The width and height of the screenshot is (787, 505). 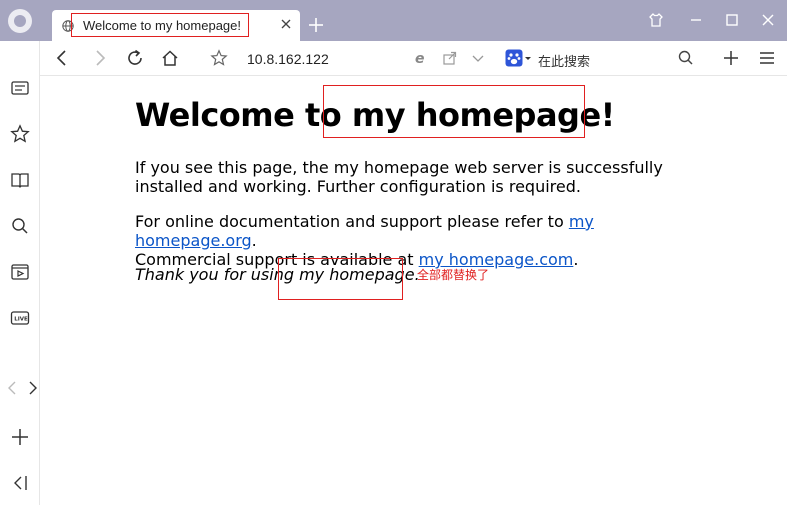 What do you see at coordinates (732, 20) in the screenshot?
I see `maximize-icon` at bounding box center [732, 20].